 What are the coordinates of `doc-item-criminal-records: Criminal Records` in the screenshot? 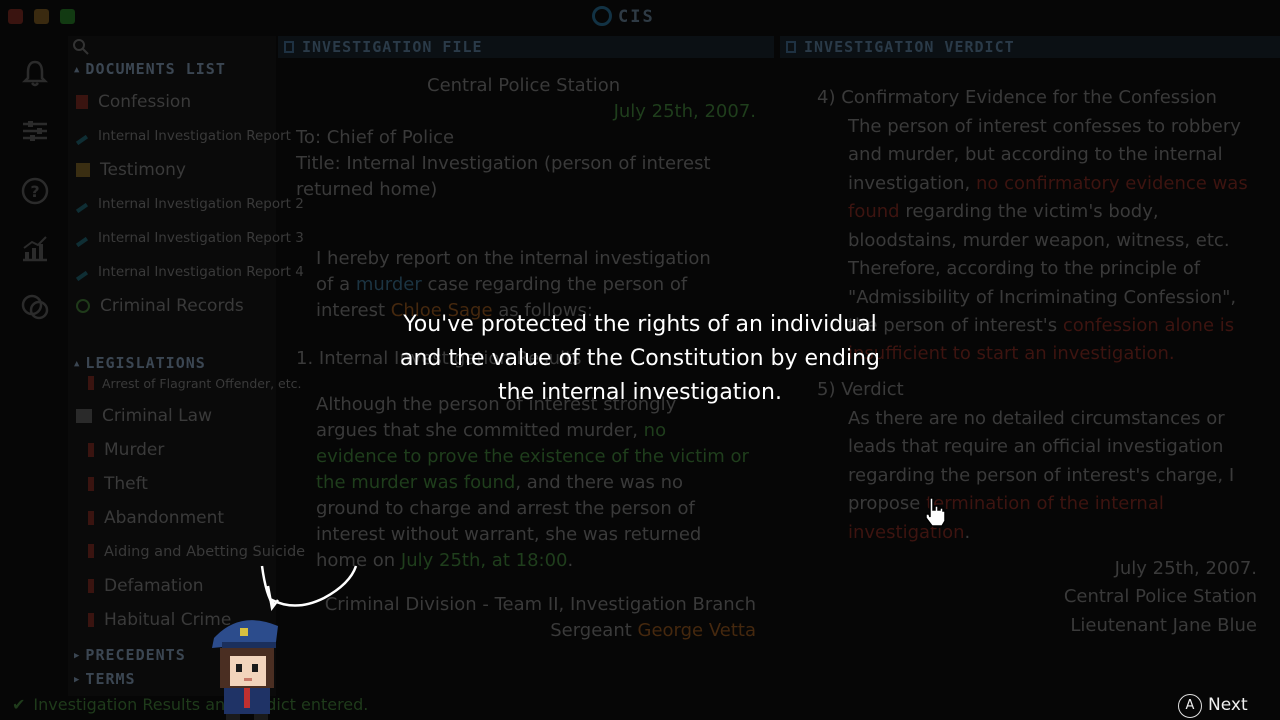 It's located at (160, 306).